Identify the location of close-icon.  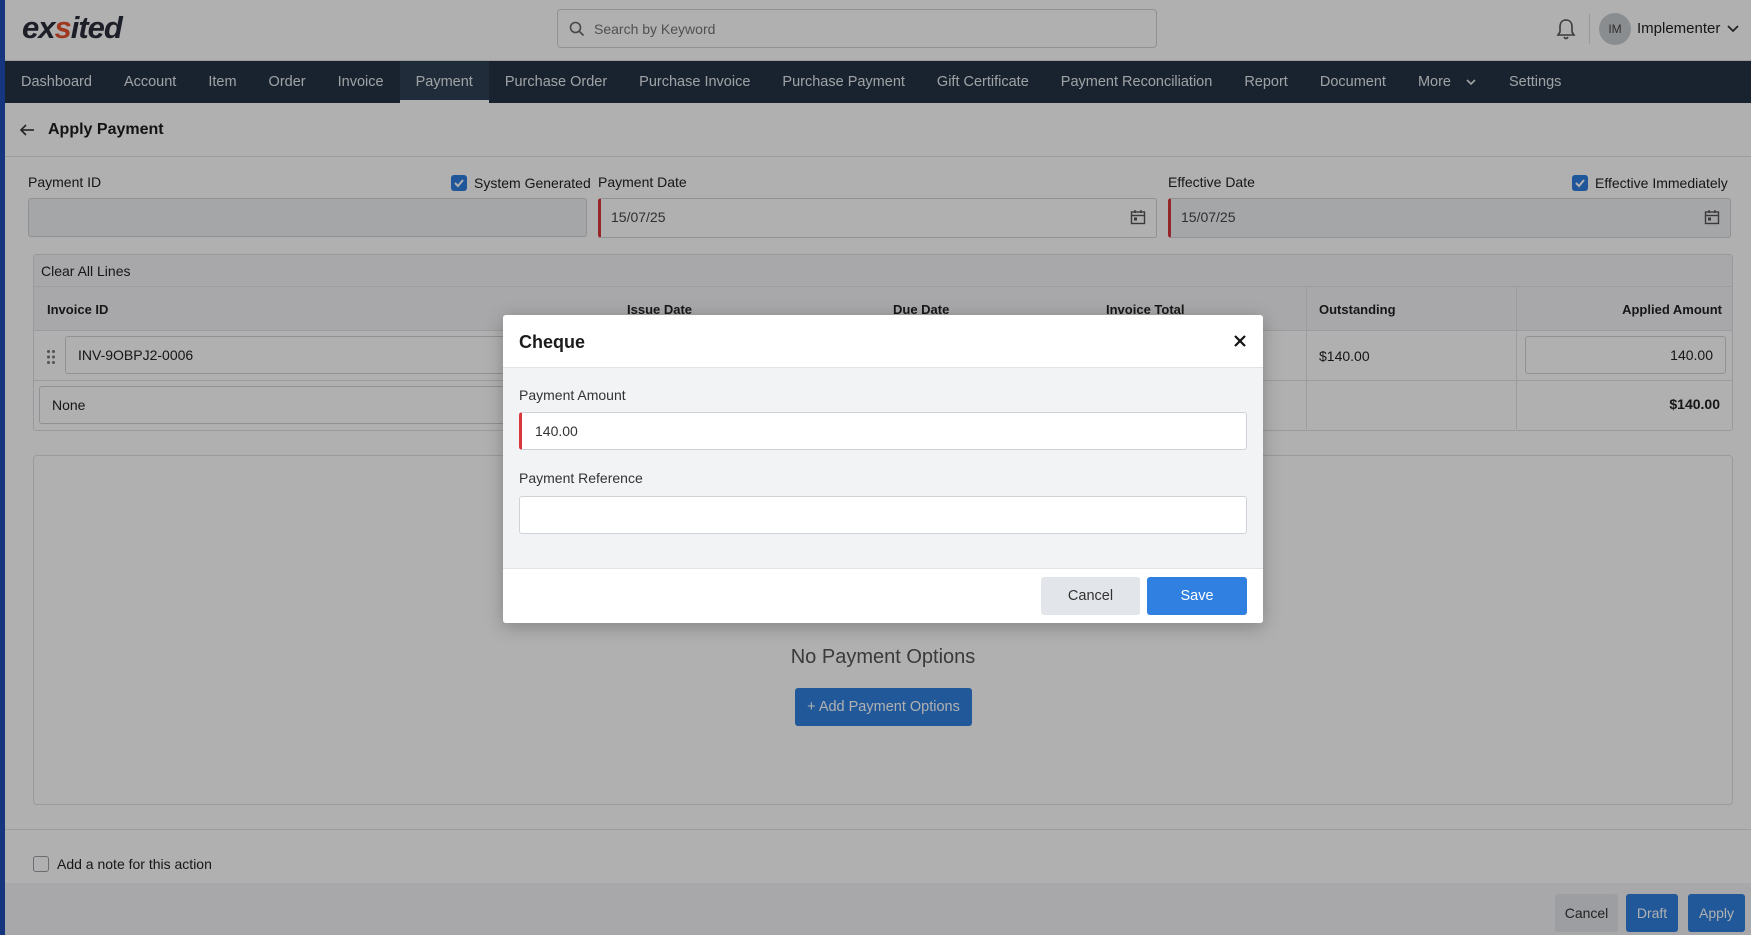
(1240, 341).